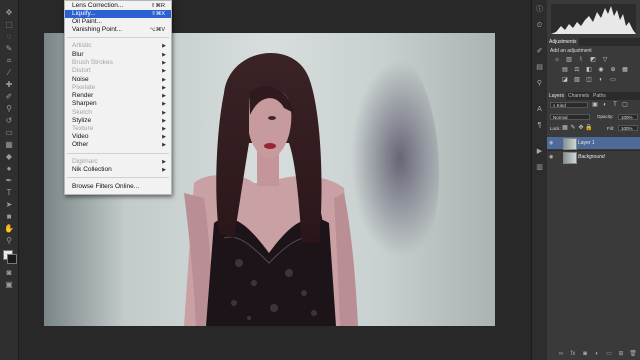  Describe the element at coordinates (581, 128) in the screenshot. I see `lock-position-icon: ✥` at that location.